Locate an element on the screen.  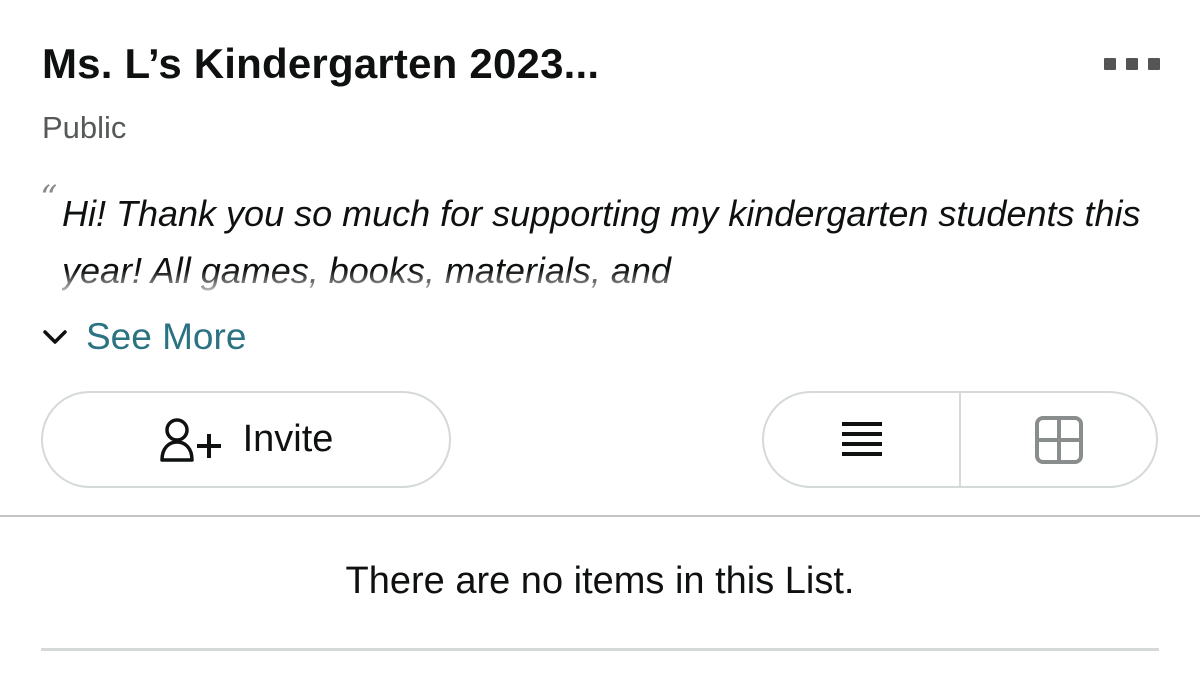
chevron-down-icon is located at coordinates (55, 337).